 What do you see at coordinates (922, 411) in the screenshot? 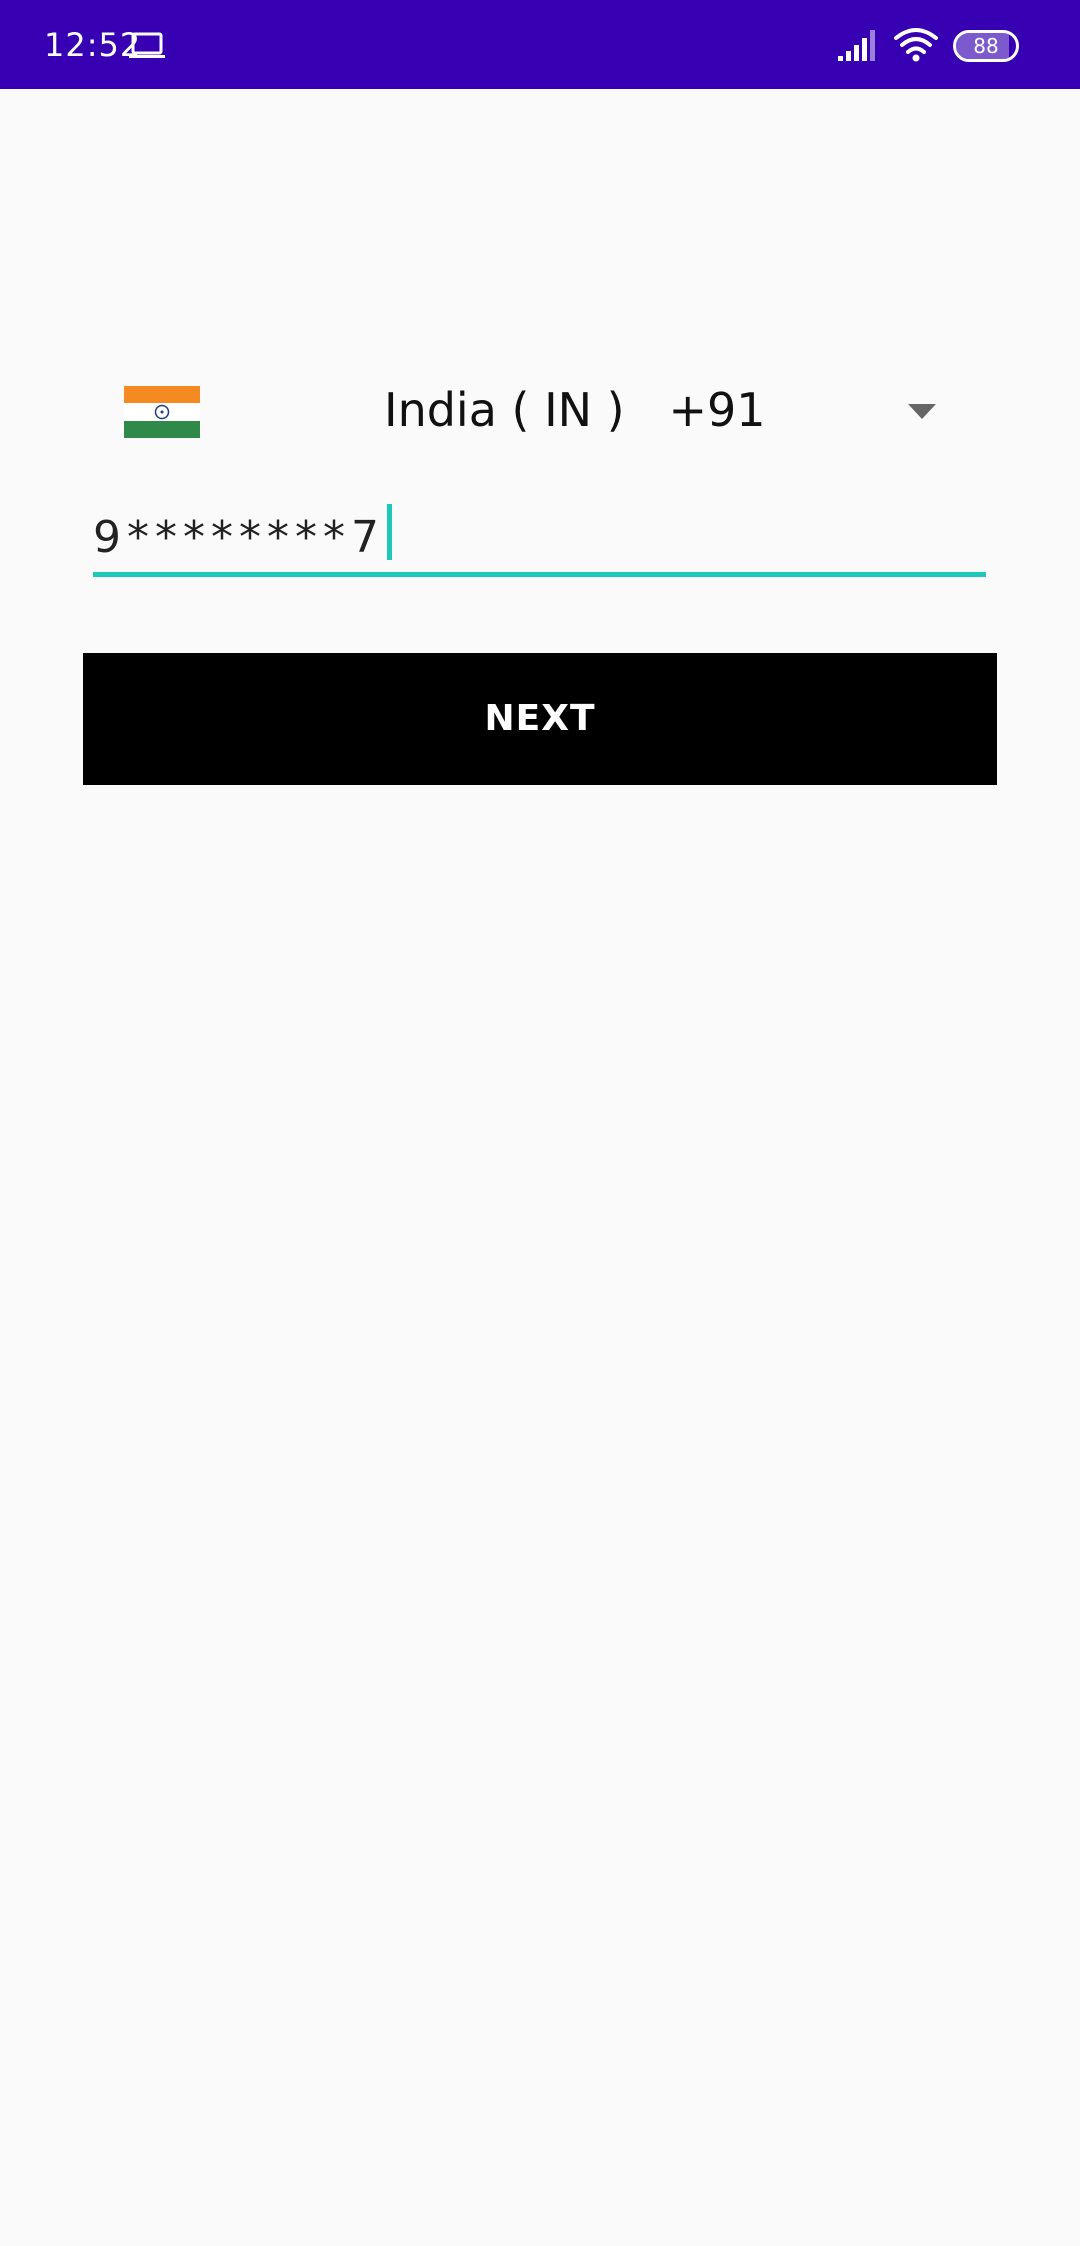
I see `dropdown-arrow-icon` at bounding box center [922, 411].